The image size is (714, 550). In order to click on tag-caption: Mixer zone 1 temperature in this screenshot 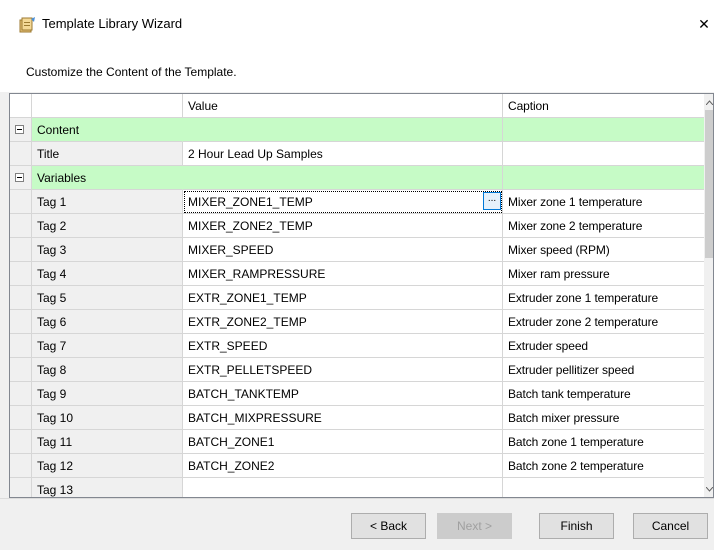, I will do `click(603, 202)`.